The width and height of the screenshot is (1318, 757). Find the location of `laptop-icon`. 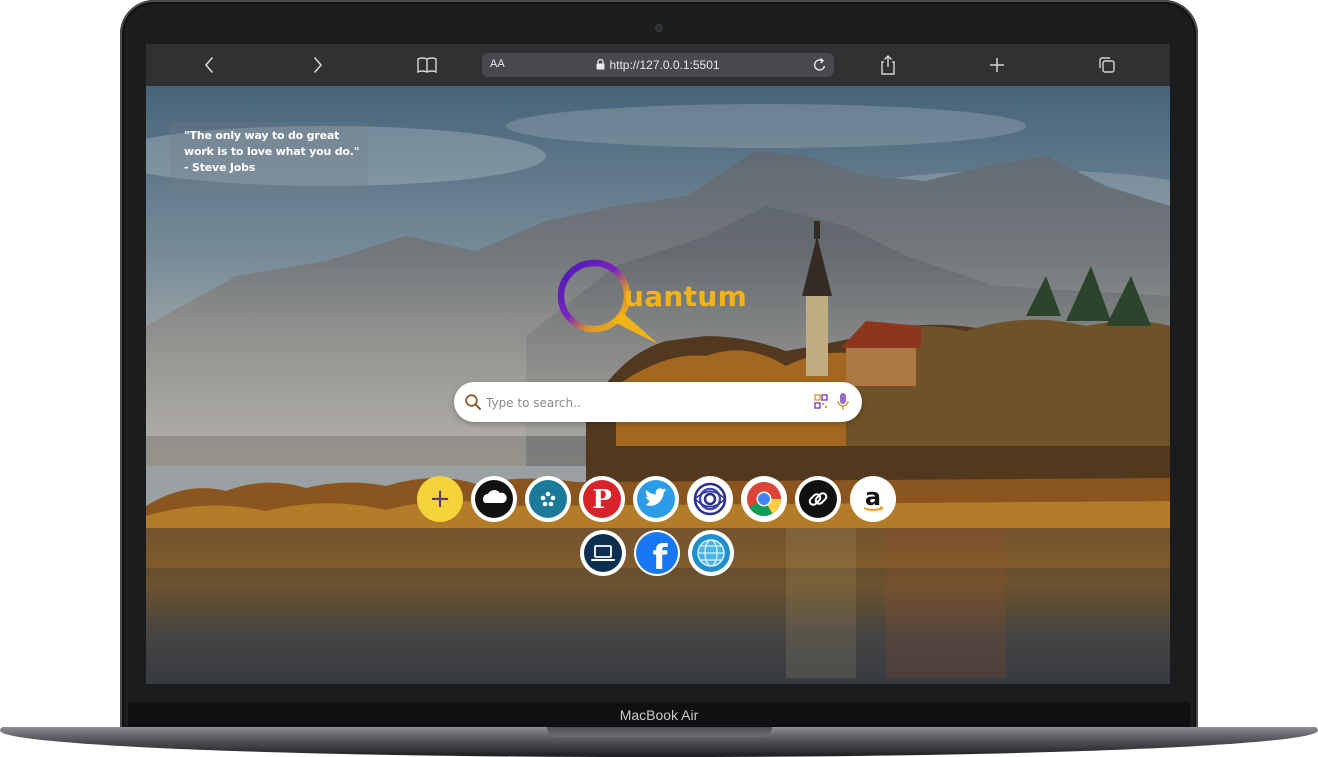

laptop-icon is located at coordinates (603, 553).